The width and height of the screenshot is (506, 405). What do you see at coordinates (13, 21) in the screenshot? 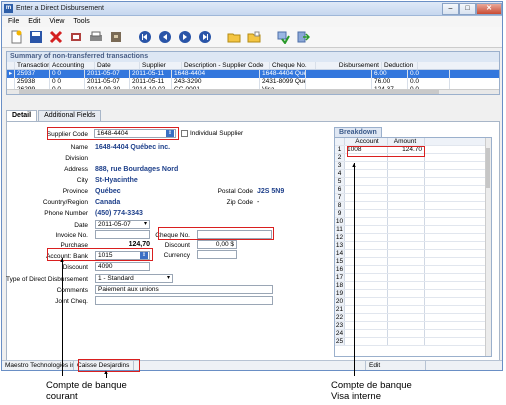
I see `menu-file: File` at bounding box center [13, 21].